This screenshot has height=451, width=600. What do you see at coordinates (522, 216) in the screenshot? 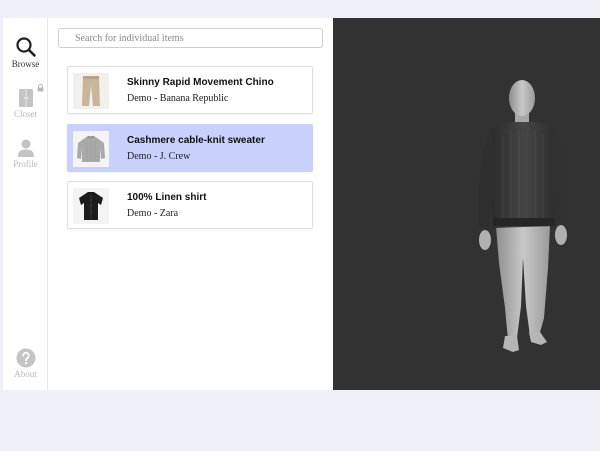
I see `avatar-model` at bounding box center [522, 216].